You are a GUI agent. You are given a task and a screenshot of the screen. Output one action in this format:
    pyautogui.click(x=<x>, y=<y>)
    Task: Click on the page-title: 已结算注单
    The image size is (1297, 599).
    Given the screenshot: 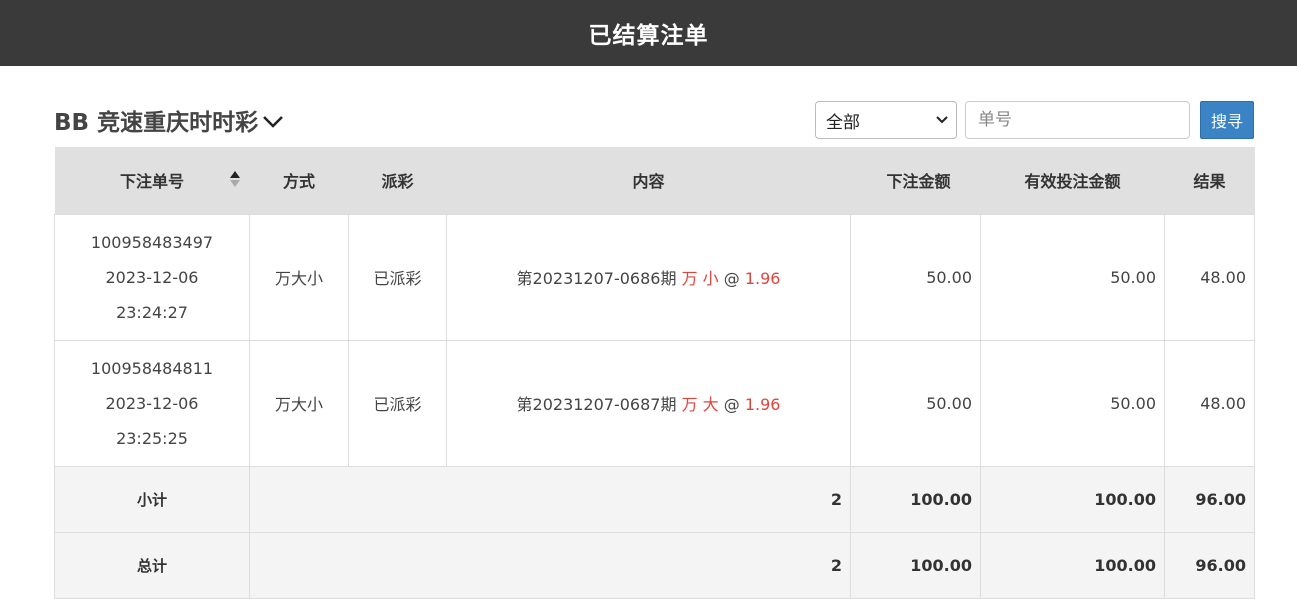 What is the action you would take?
    pyautogui.click(x=648, y=36)
    